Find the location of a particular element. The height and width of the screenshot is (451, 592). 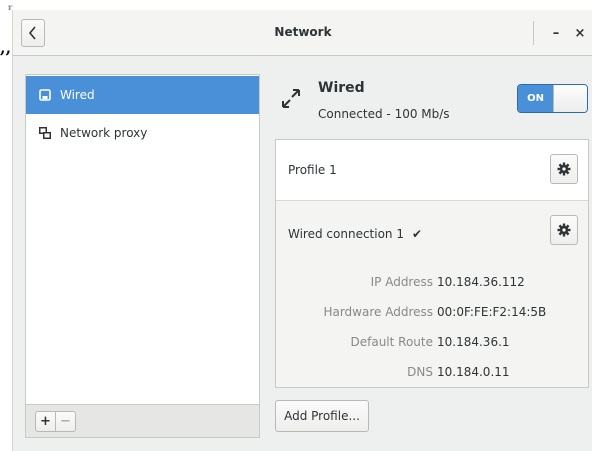

wired-device-icon is located at coordinates (45, 95).